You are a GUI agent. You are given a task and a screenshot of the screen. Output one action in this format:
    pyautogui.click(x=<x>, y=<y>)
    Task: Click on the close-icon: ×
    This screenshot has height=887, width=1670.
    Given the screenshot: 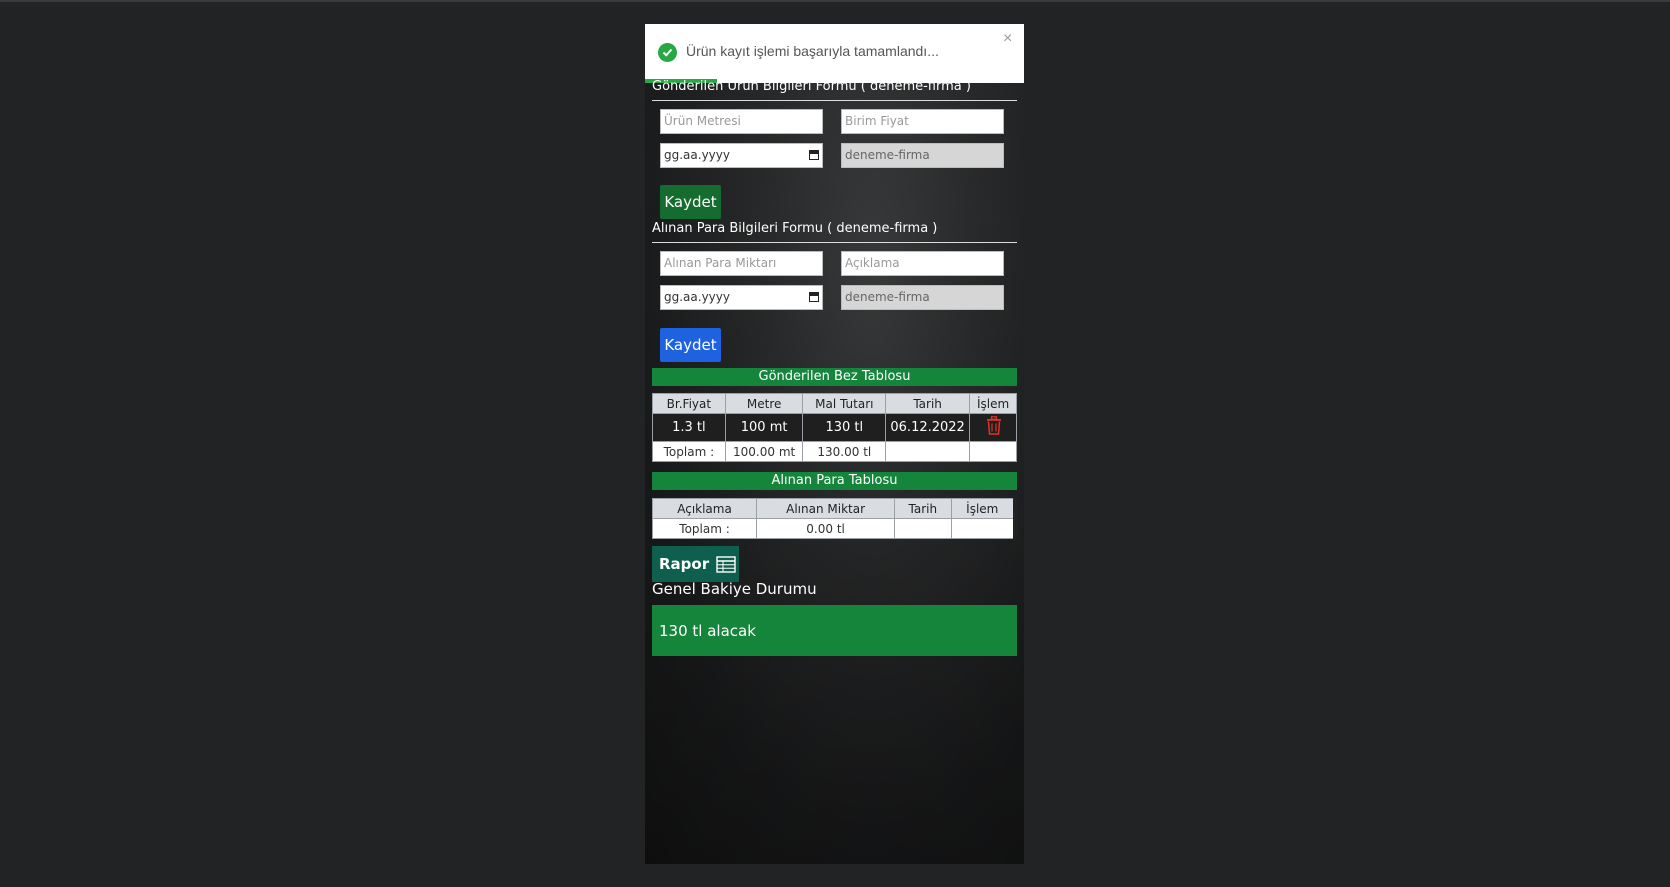 What is the action you would take?
    pyautogui.click(x=1007, y=39)
    